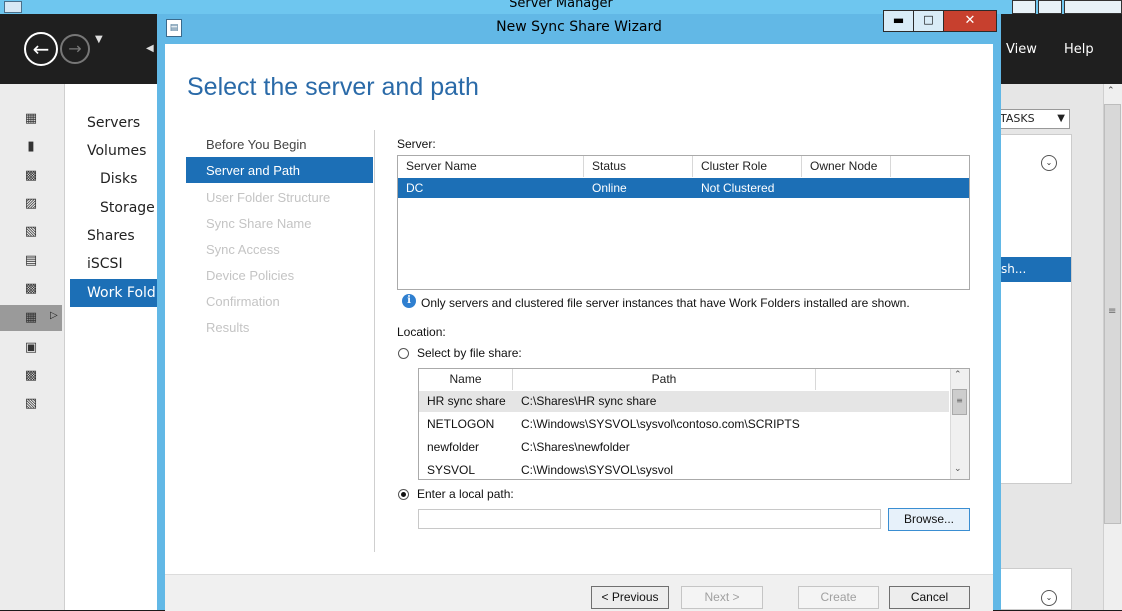 The height and width of the screenshot is (611, 1122). What do you see at coordinates (403, 353) in the screenshot?
I see `radio-select-by-file-share` at bounding box center [403, 353].